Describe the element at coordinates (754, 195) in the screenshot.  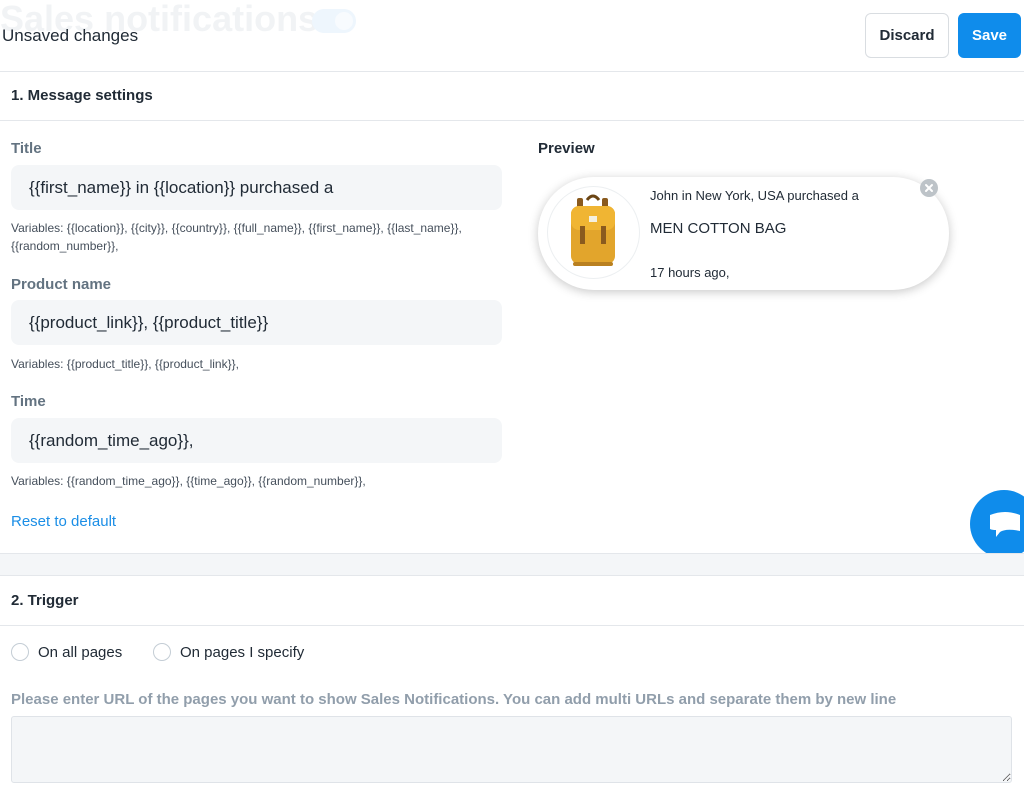
I see `notification-title: John in New York, USA purchased a` at that location.